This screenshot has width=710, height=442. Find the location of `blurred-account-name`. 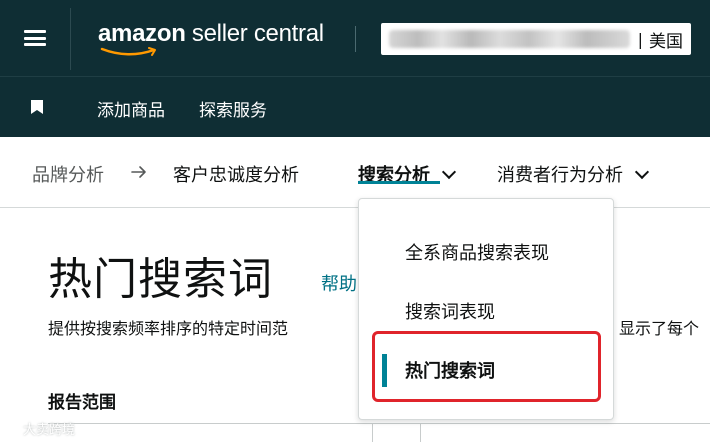

blurred-account-name is located at coordinates (509, 39).